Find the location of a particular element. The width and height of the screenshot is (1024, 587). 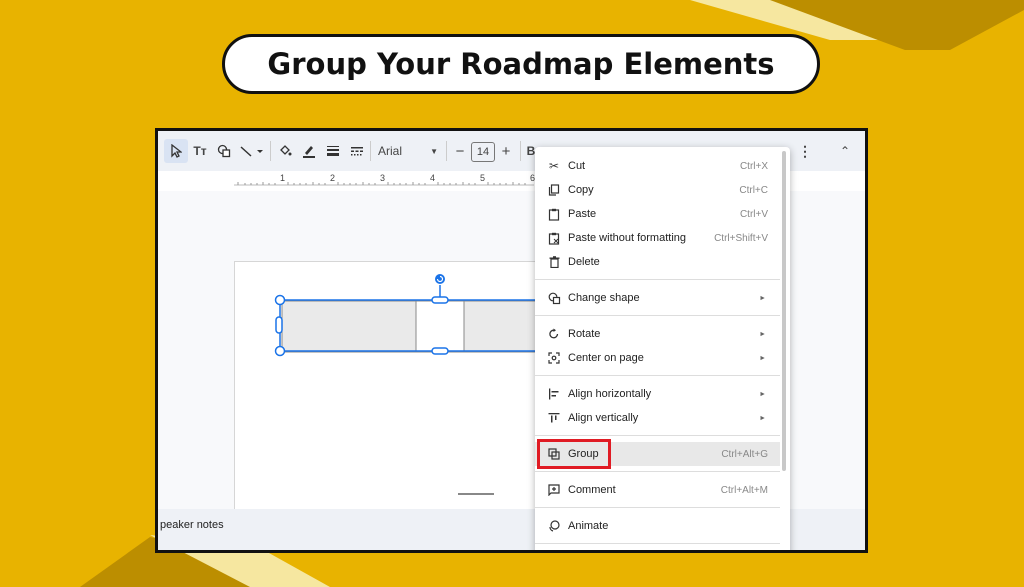

menu-item-shortcut: Ctrl+Alt+G is located at coordinates (744, 454).